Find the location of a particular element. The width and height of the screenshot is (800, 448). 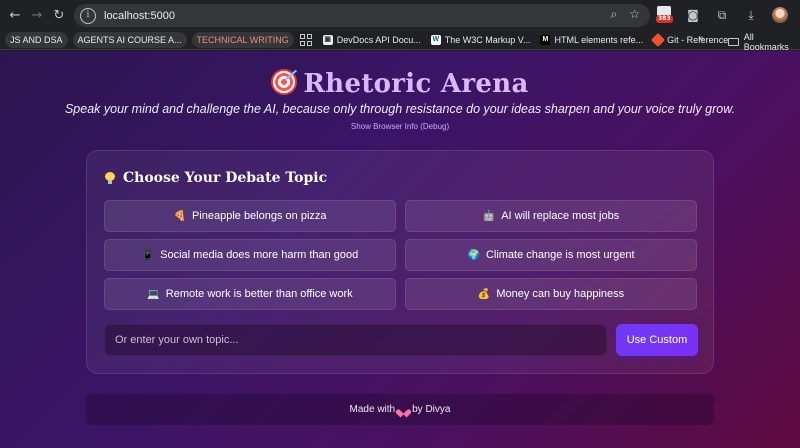

footer: Made with by Divya is located at coordinates (400, 409).